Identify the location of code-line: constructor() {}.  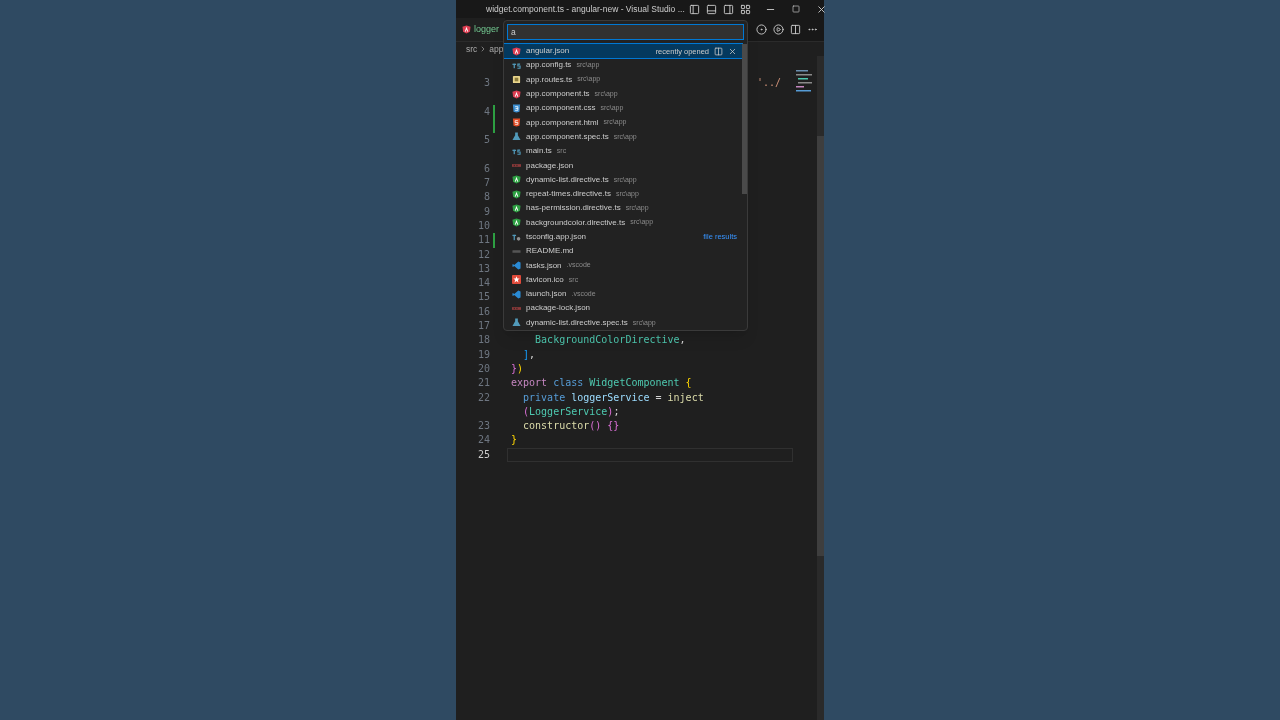
(571, 426).